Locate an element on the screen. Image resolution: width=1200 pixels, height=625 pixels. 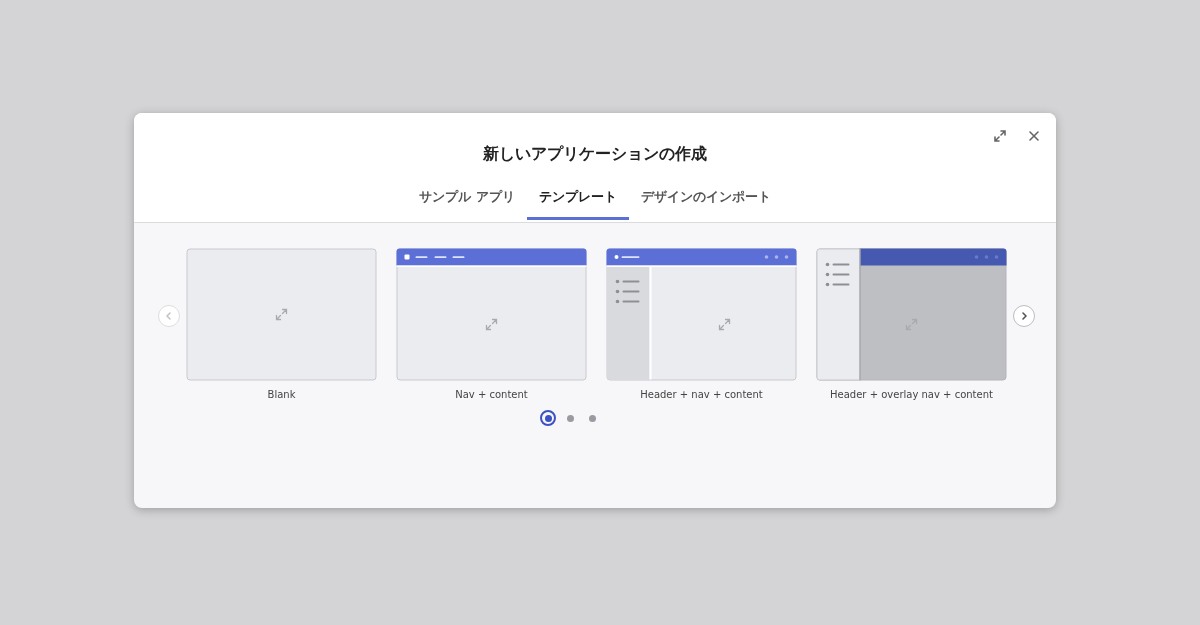
tab: デザインのインポート is located at coordinates (705, 201).